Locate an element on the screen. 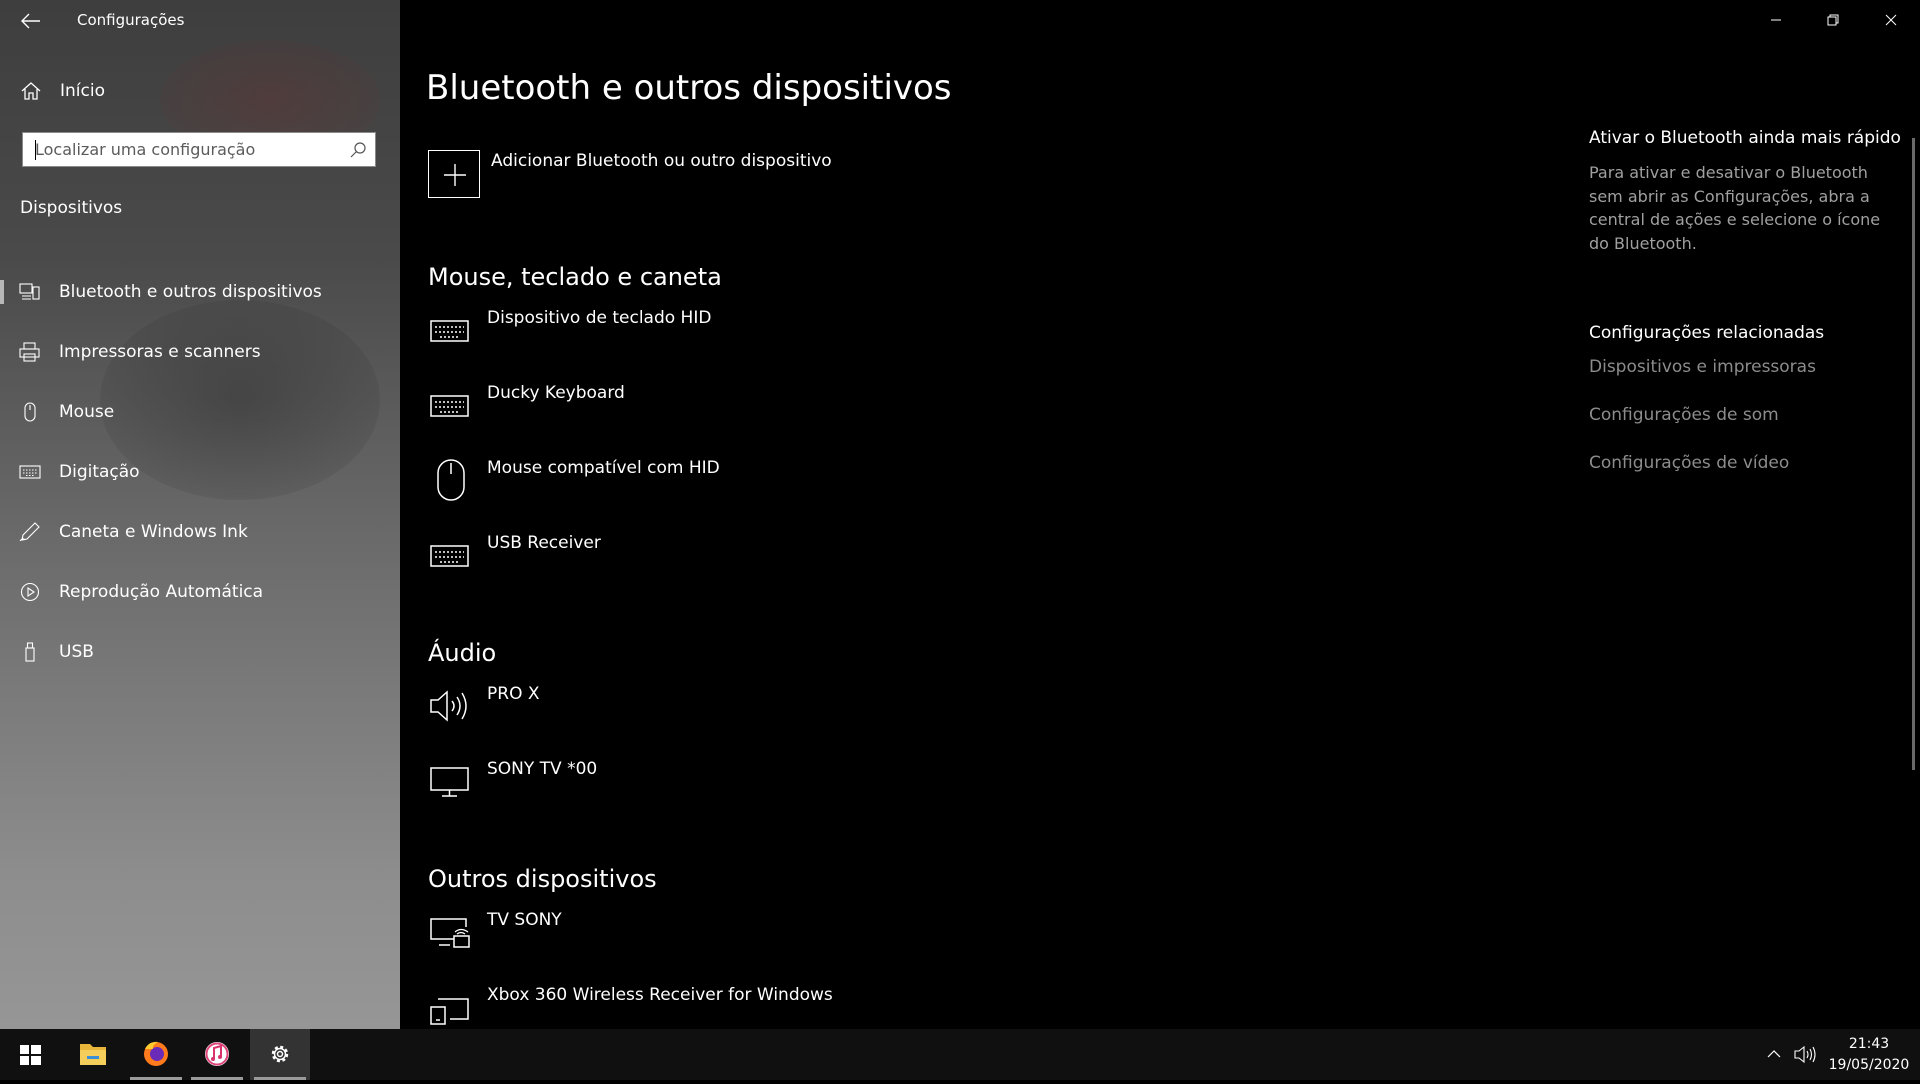  window-title: Configurações is located at coordinates (131, 20).